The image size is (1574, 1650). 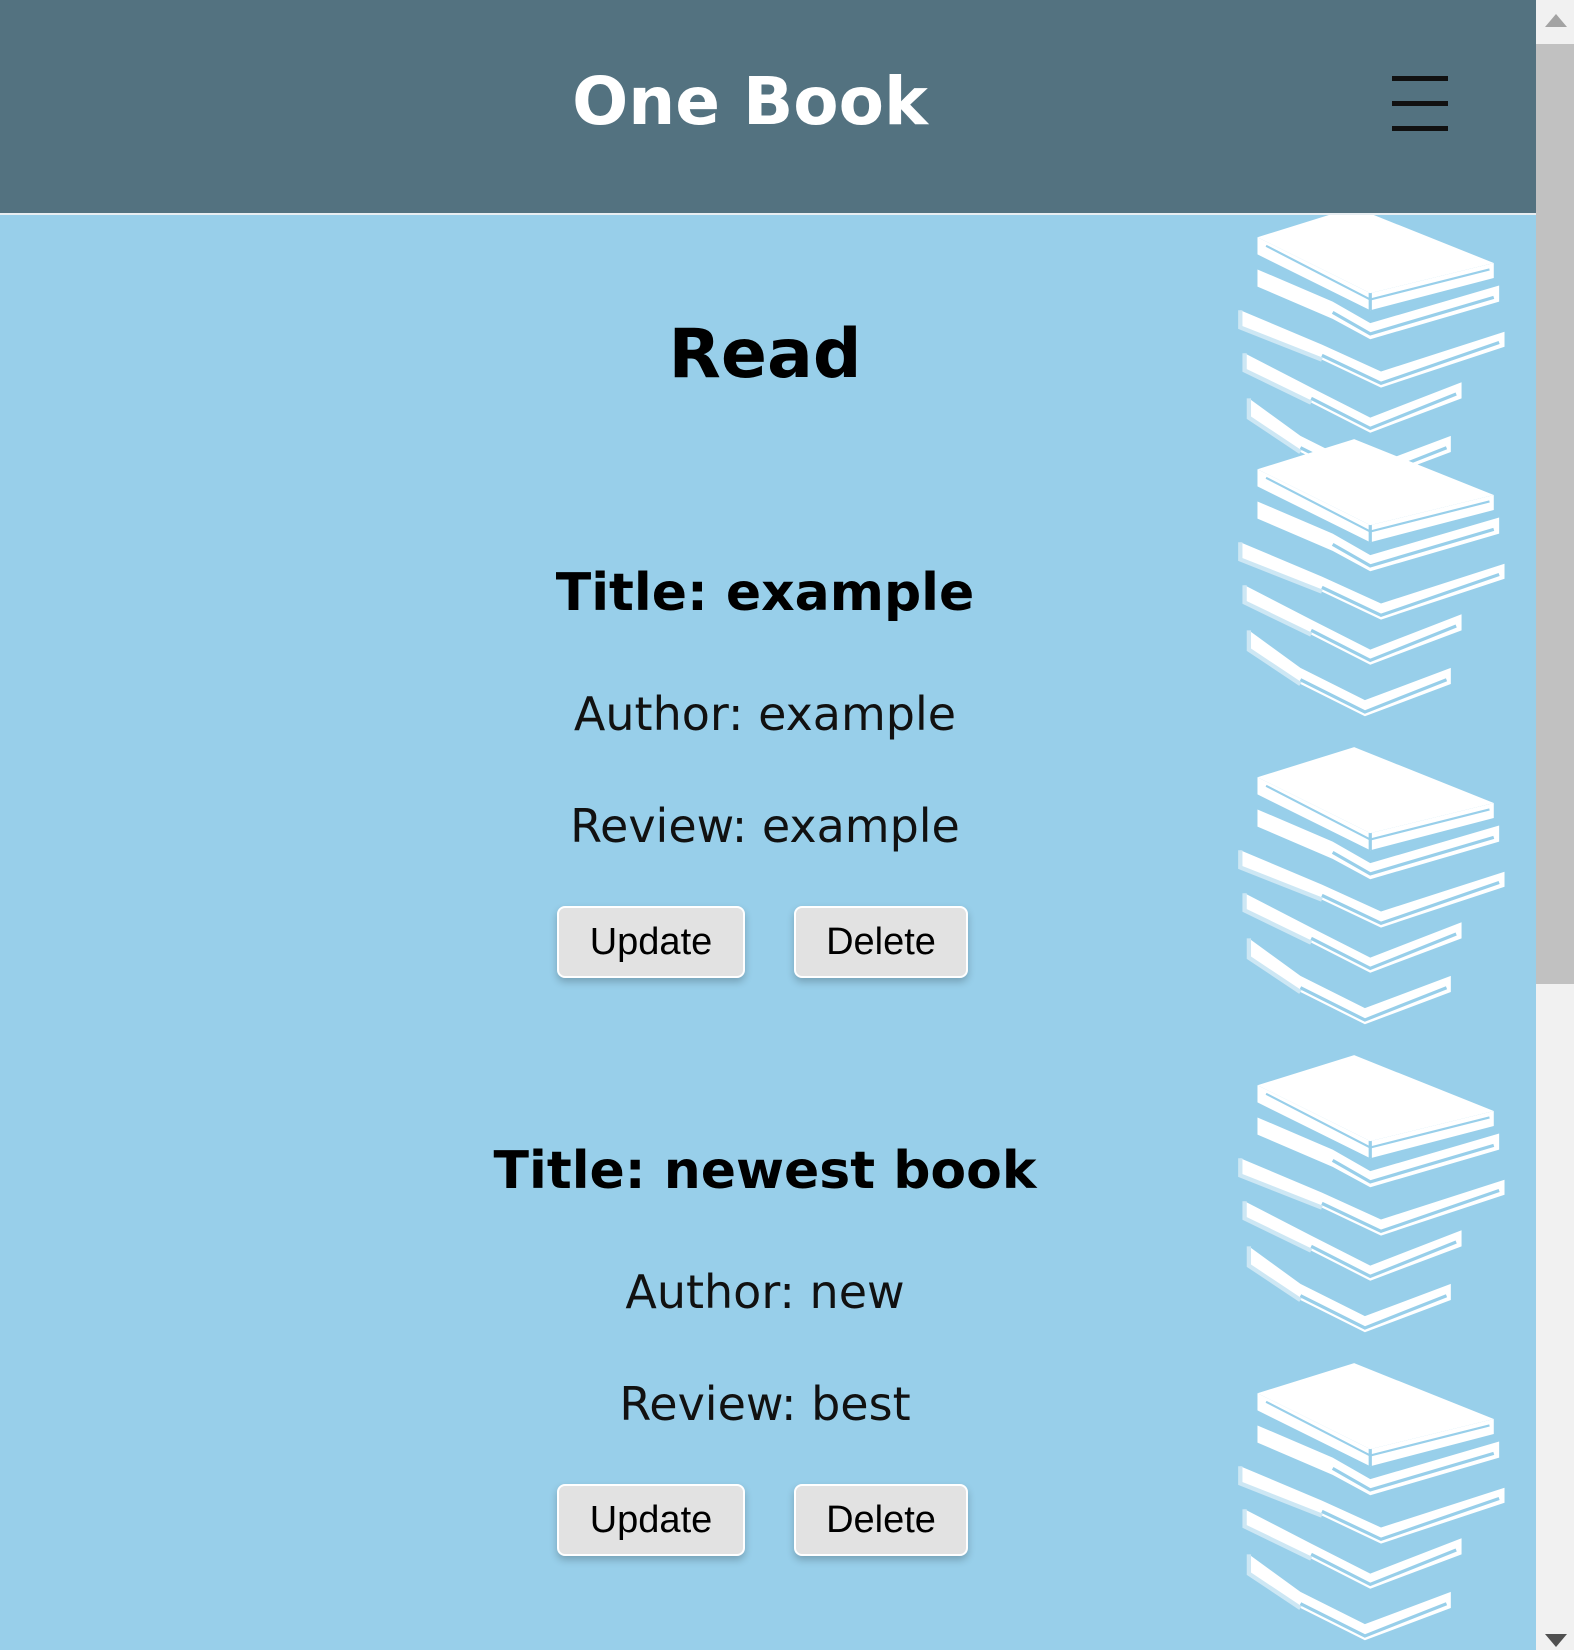 What do you see at coordinates (1381, 890) in the screenshot?
I see `book-stack-icon` at bounding box center [1381, 890].